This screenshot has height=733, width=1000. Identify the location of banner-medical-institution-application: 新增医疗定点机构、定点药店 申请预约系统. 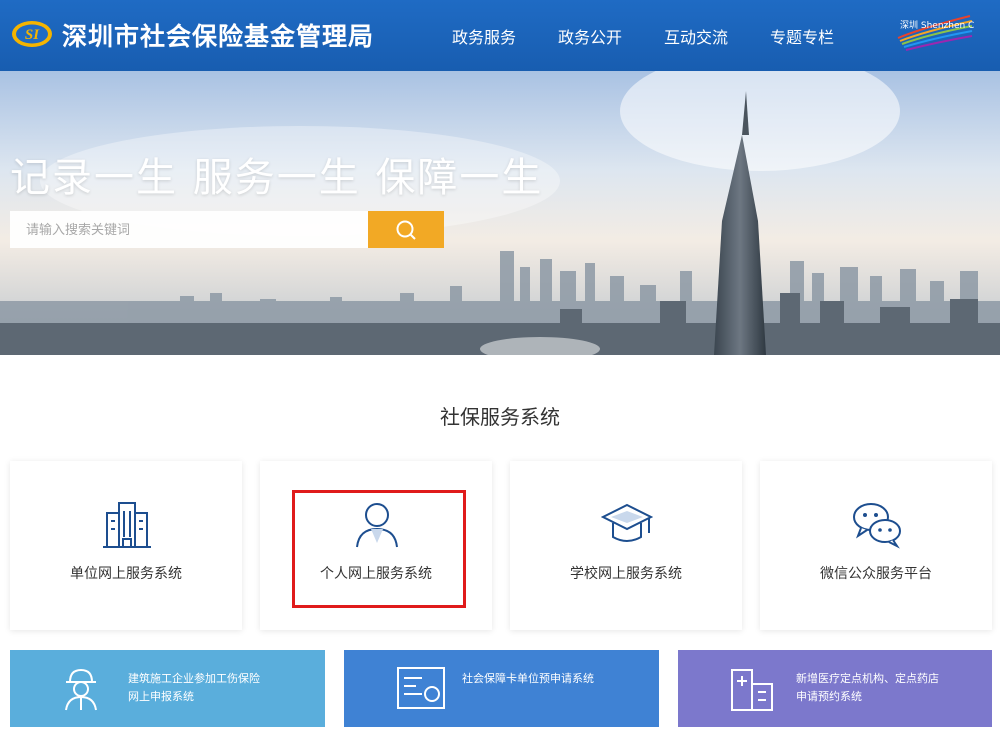
(835, 688).